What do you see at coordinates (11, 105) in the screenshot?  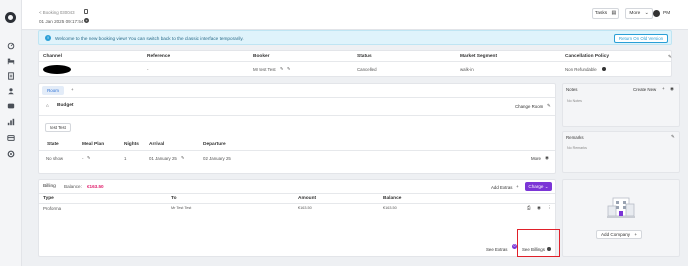 I see `messages-icon` at bounding box center [11, 105].